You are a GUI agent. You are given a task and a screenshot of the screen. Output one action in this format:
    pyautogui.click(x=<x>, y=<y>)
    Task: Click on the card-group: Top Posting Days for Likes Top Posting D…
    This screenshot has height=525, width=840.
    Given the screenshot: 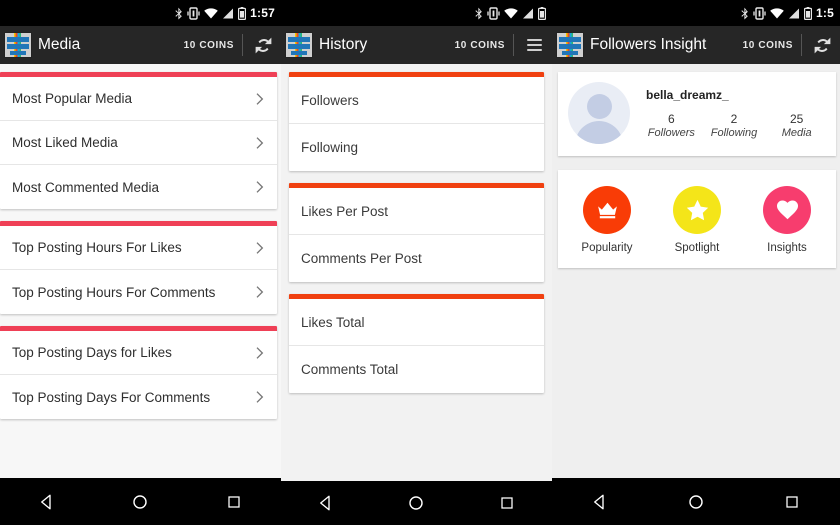 What is the action you would take?
    pyautogui.click(x=138, y=372)
    